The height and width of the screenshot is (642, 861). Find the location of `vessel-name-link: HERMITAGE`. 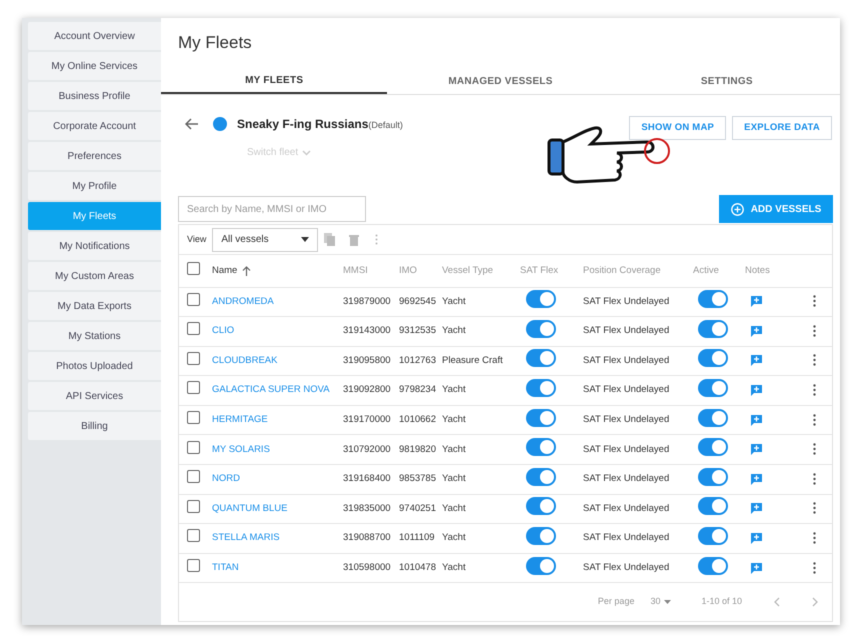

vessel-name-link: HERMITAGE is located at coordinates (240, 420).